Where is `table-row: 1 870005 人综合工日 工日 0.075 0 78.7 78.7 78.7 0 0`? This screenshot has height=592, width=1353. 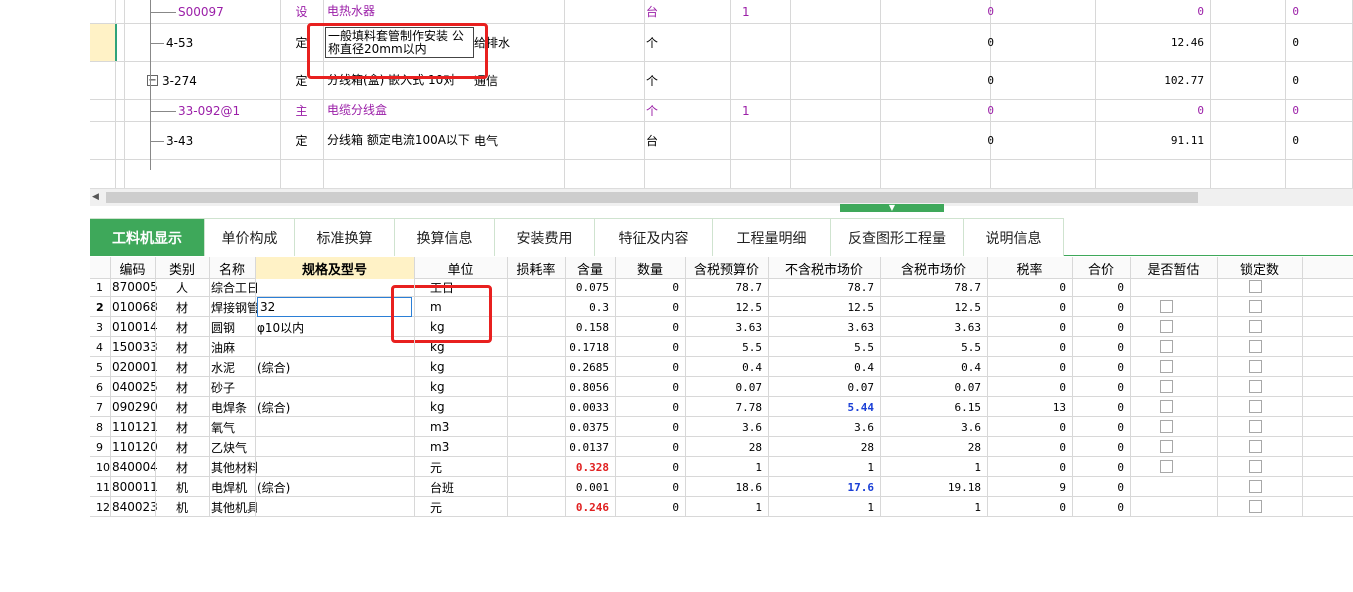 table-row: 1 870005 人综合工日 工日 0.075 0 78.7 78.7 78.7 0 0 is located at coordinates (721, 287).